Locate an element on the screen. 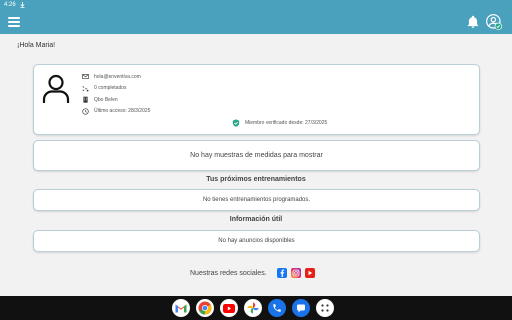 The width and height of the screenshot is (512, 320). hamburger-menu-icon is located at coordinates (14, 22).